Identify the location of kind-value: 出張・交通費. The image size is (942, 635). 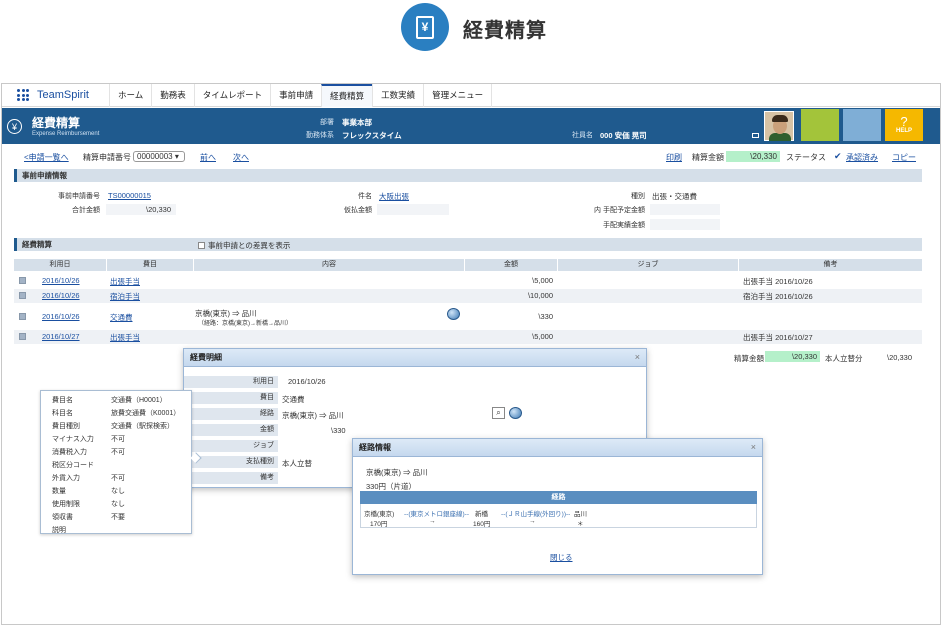
(674, 196).